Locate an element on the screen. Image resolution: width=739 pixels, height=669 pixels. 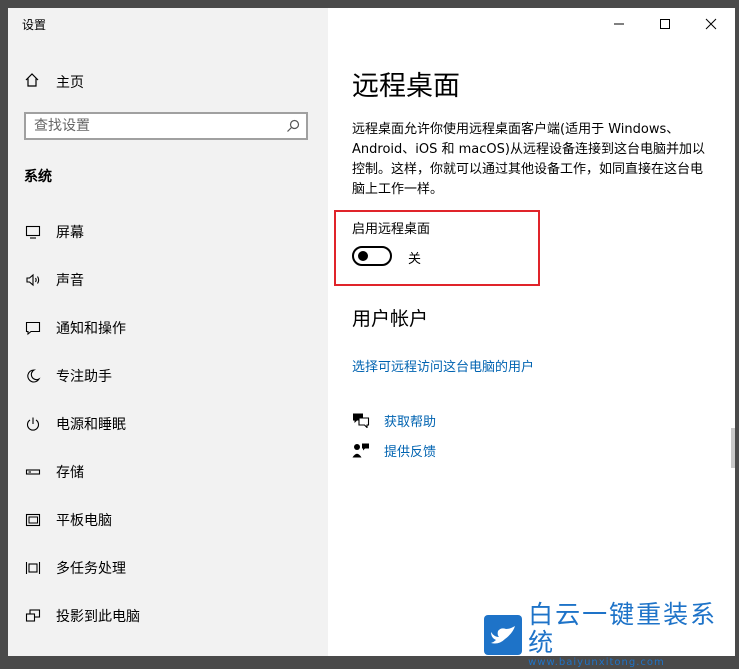
help-chat-icon is located at coordinates (361, 420).